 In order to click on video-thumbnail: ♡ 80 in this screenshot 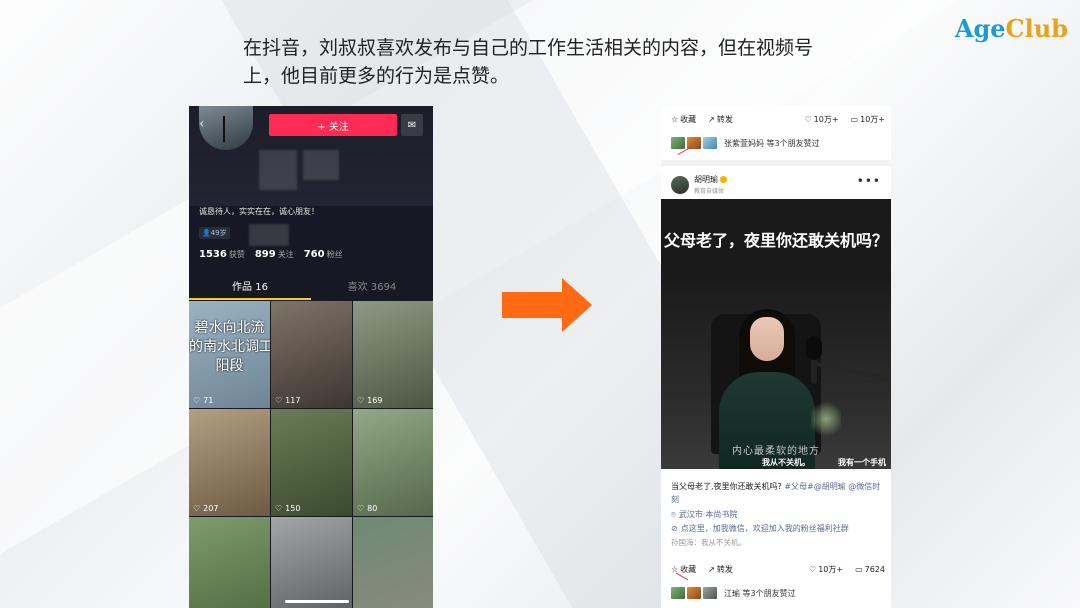, I will do `click(393, 462)`.